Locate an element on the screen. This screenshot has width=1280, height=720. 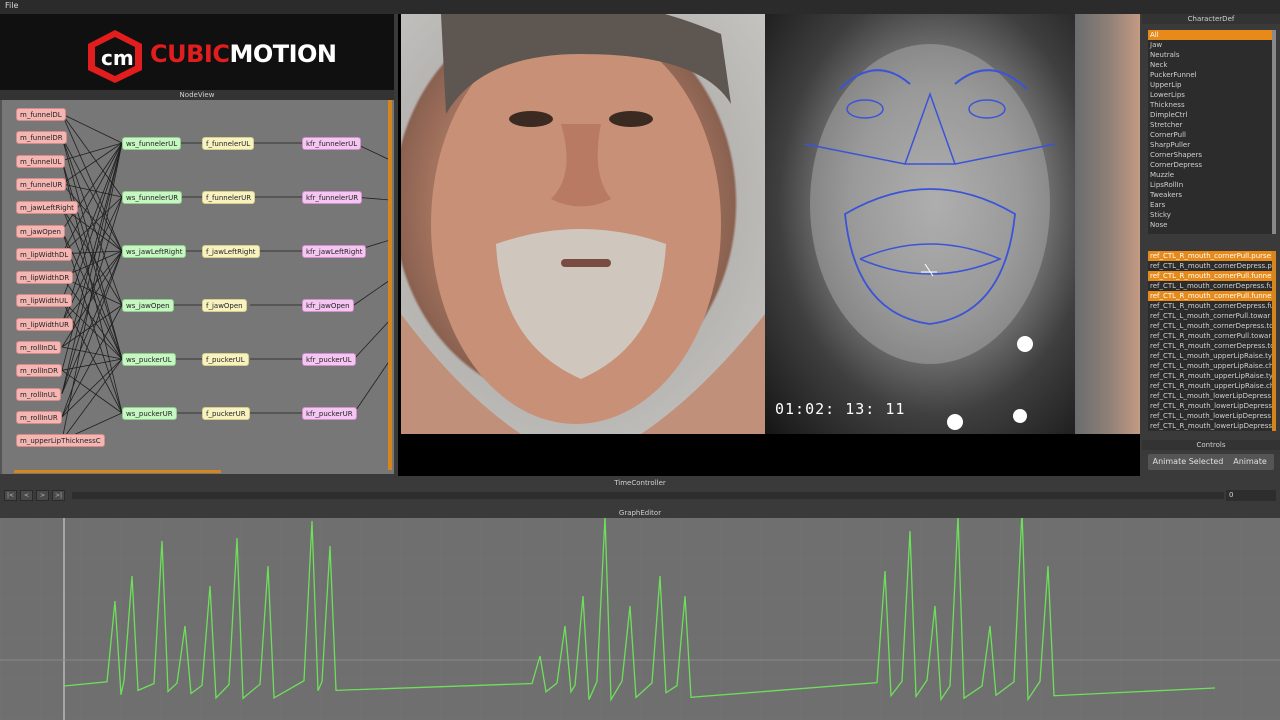
control-list-scrollbar is located at coordinates (1274, 341).